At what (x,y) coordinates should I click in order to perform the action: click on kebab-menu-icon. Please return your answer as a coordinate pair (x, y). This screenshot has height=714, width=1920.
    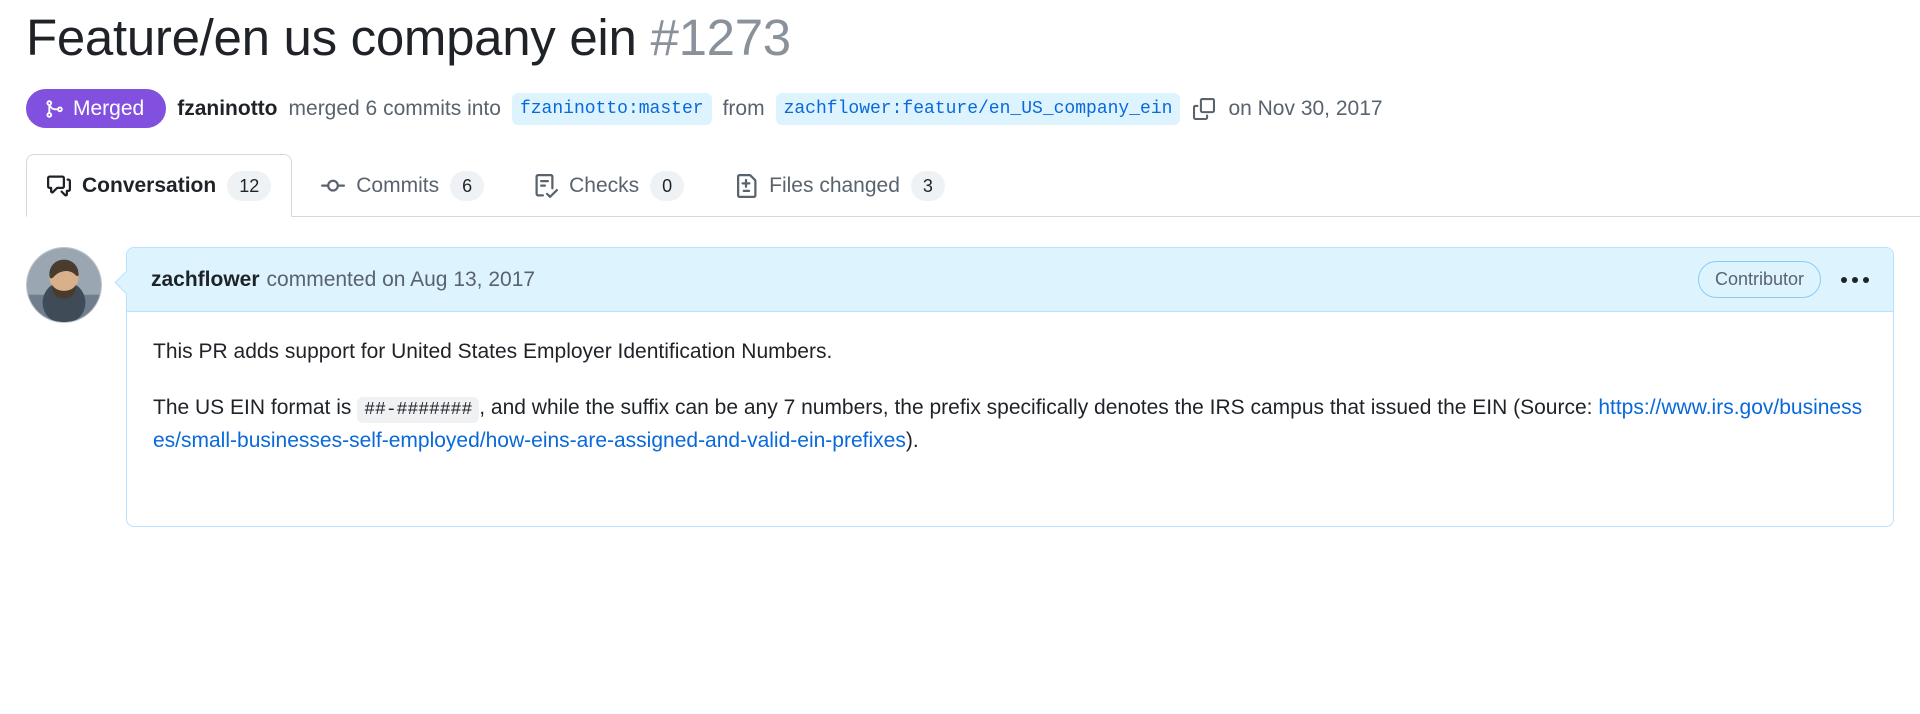
    Looking at the image, I should click on (1855, 280).